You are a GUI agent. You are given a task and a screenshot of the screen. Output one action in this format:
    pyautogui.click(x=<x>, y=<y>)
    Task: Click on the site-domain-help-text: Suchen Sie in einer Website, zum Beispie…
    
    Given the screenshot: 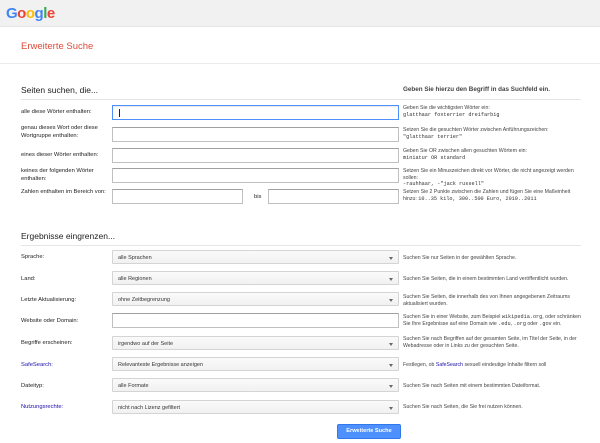 What is the action you would take?
    pyautogui.click(x=452, y=317)
    